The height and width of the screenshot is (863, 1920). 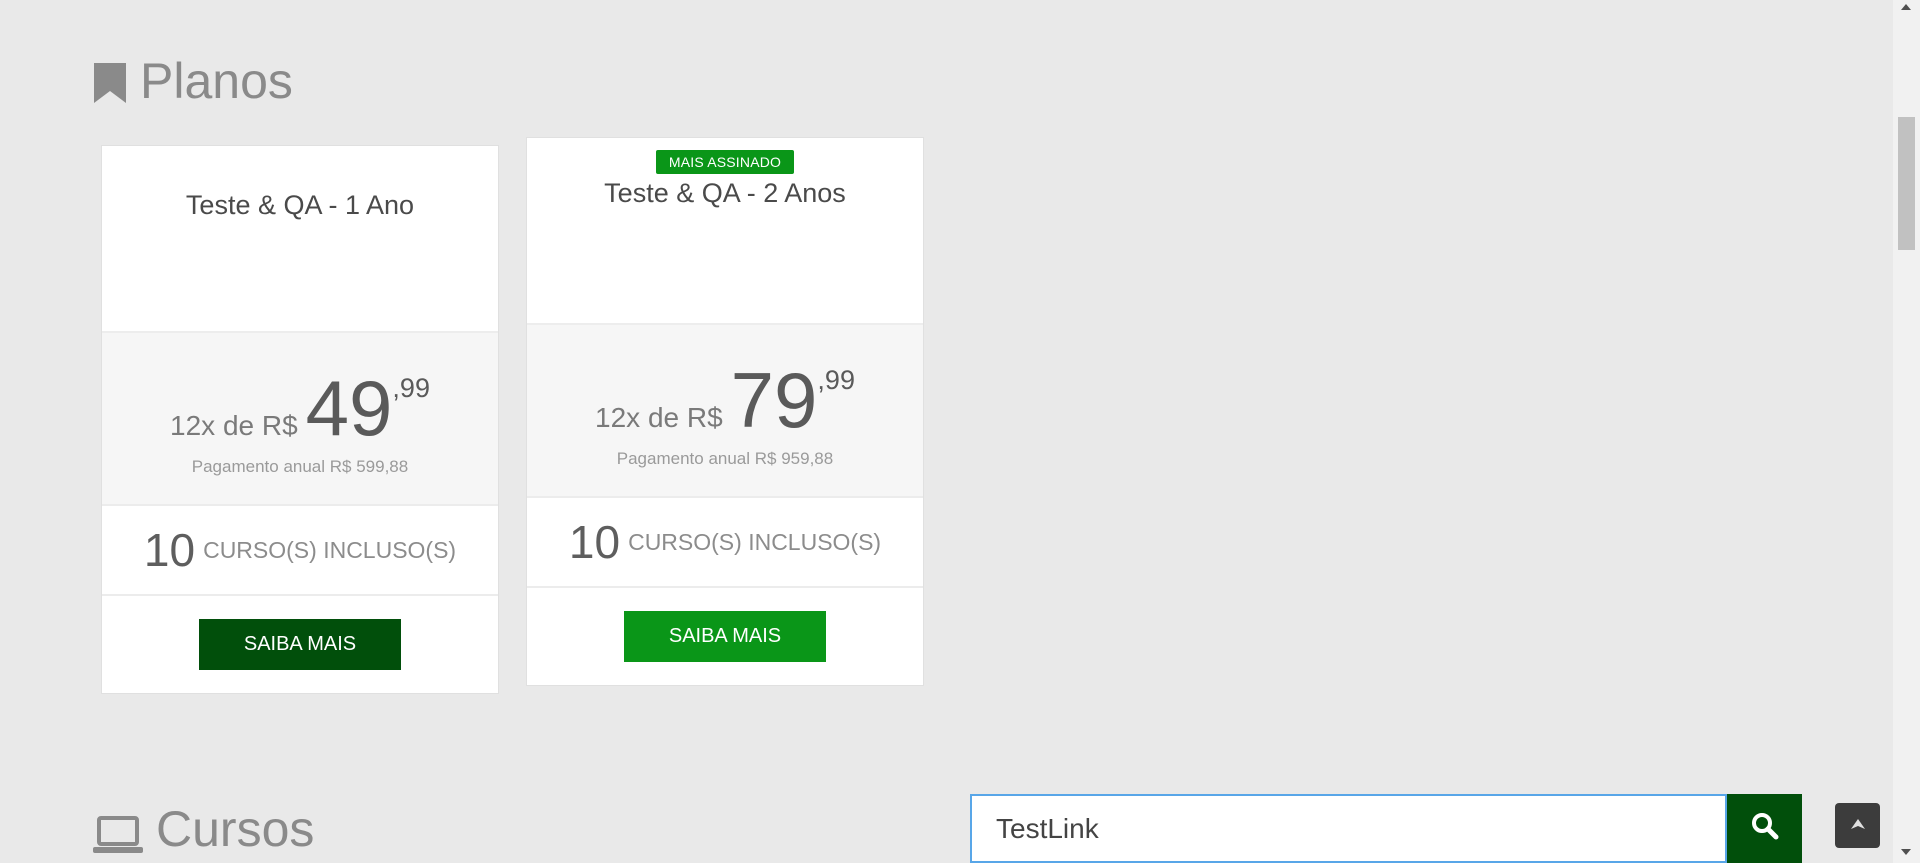 What do you see at coordinates (725, 231) in the screenshot?
I see `plan-card-header: MAIS ASSINADO Teste & QA - 2 Anos` at bounding box center [725, 231].